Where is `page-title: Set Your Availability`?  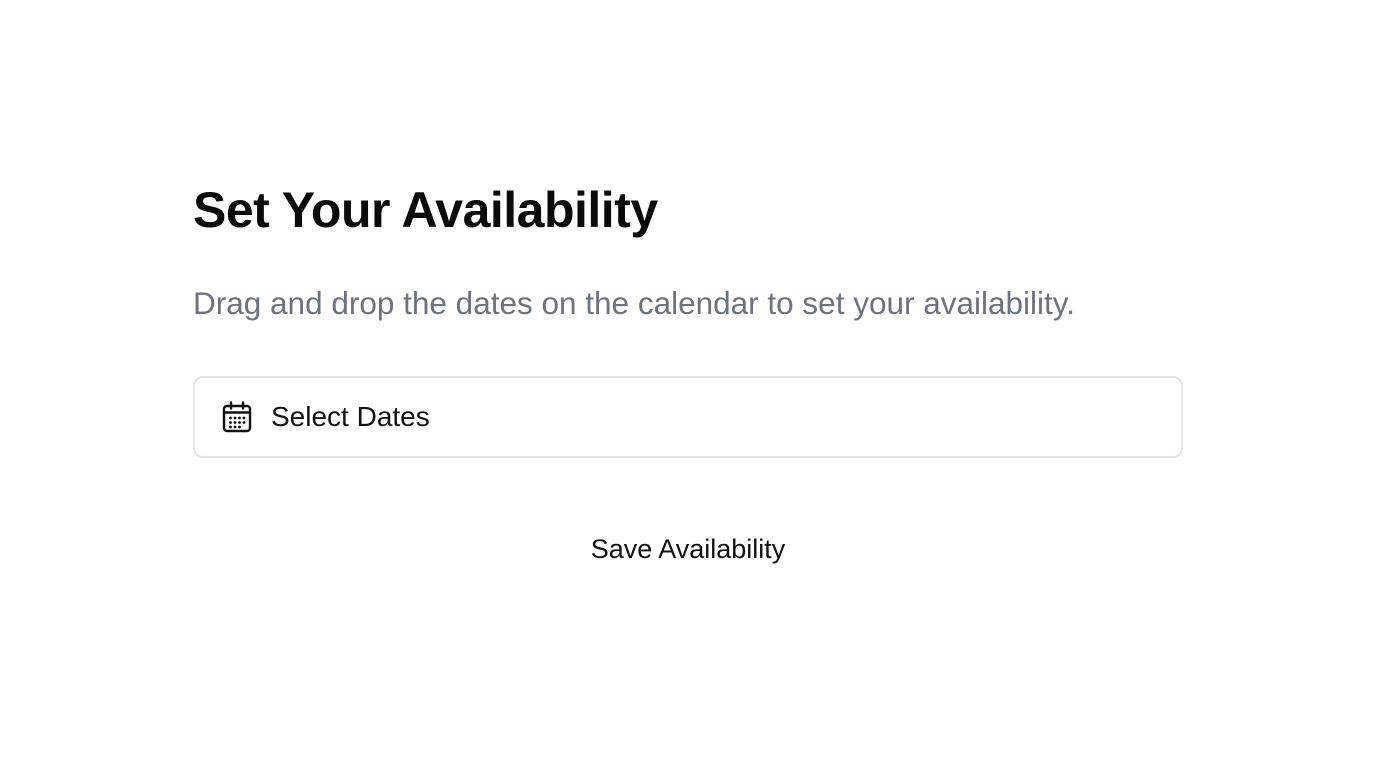
page-title: Set Your Availability is located at coordinates (425, 210).